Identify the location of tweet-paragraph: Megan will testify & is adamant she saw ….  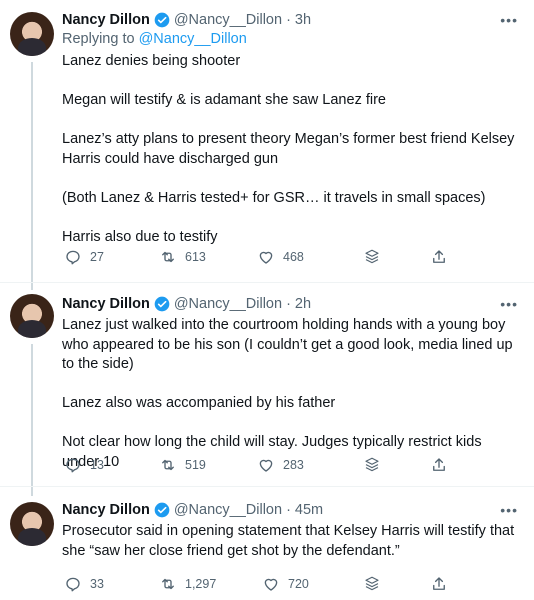
(224, 100).